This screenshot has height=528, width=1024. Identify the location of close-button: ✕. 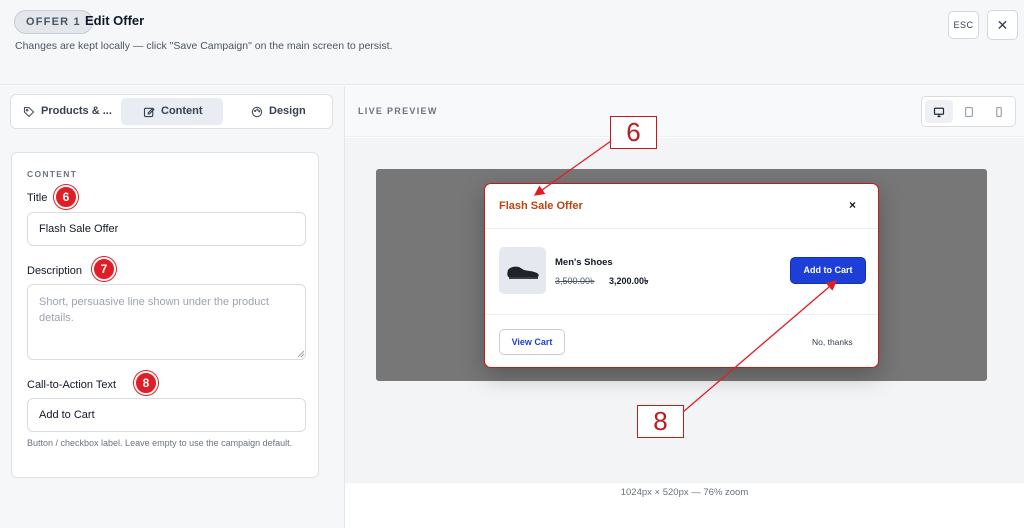
(1002, 25).